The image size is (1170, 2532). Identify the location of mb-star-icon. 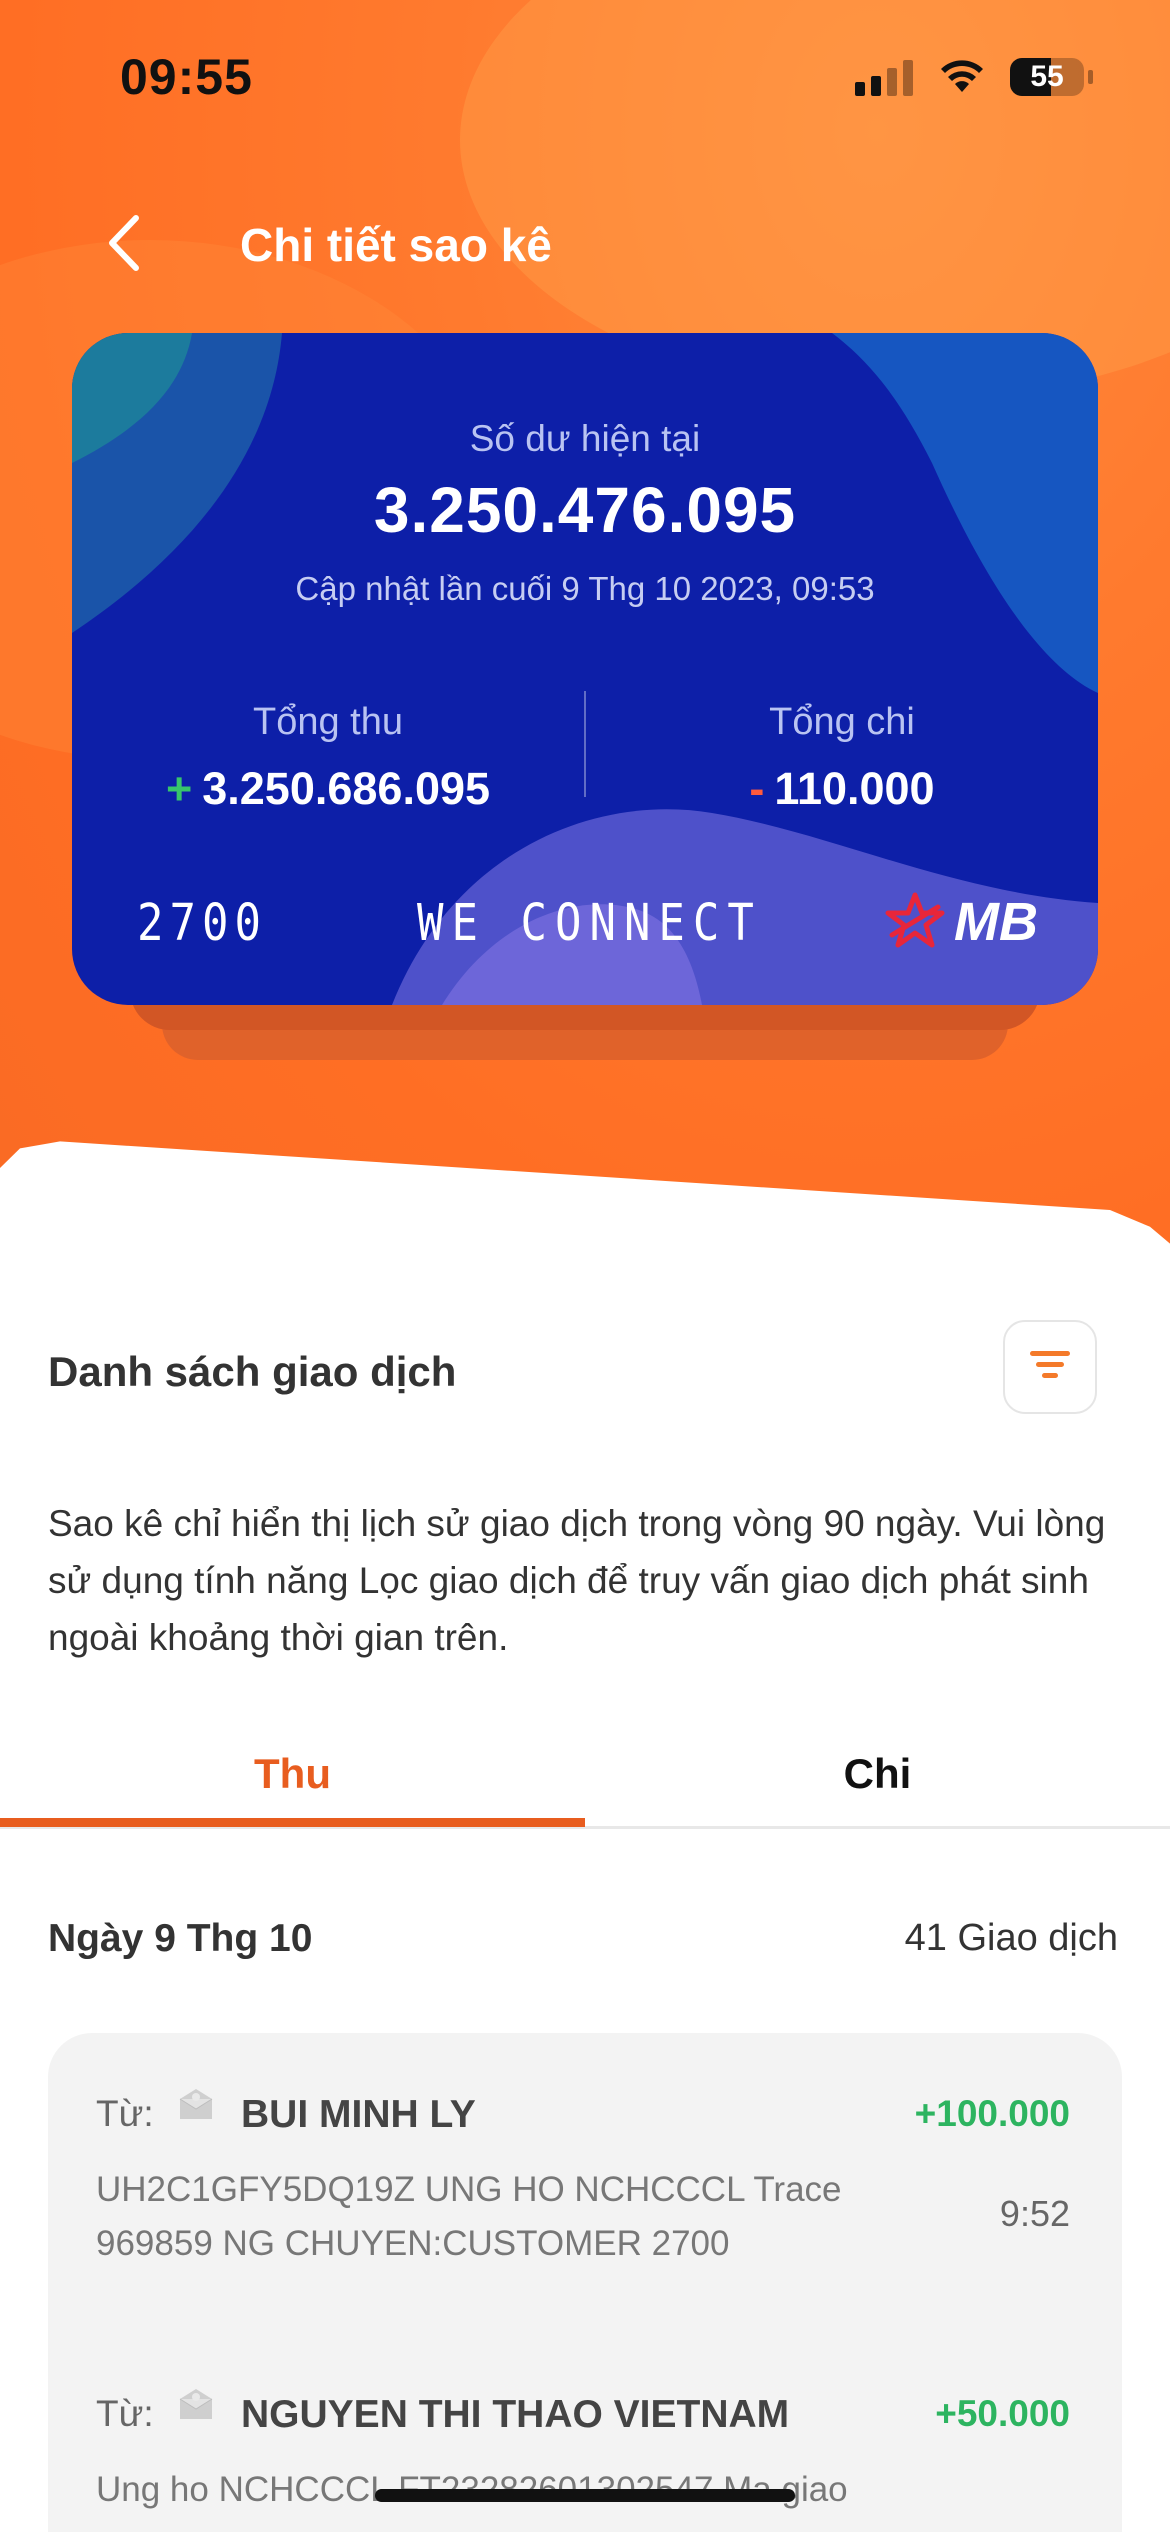
(915, 920).